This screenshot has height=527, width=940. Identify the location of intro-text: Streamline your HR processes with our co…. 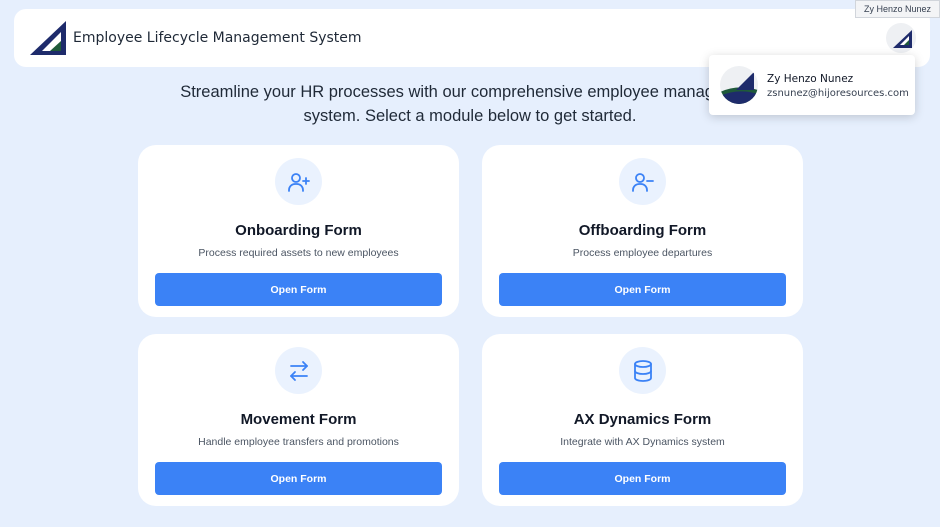
(470, 104).